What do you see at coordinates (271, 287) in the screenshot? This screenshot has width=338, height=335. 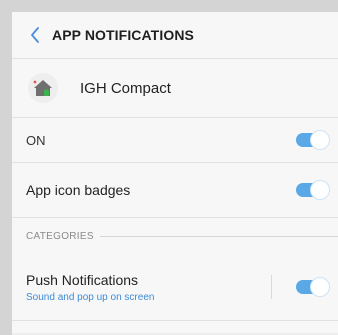 I see `vertical-divider` at bounding box center [271, 287].